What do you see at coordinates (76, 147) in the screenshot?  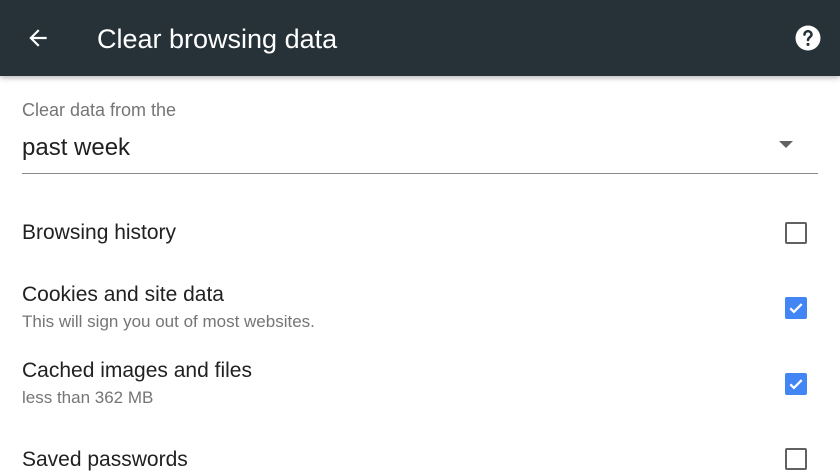 I see `time-range-value: past week` at bounding box center [76, 147].